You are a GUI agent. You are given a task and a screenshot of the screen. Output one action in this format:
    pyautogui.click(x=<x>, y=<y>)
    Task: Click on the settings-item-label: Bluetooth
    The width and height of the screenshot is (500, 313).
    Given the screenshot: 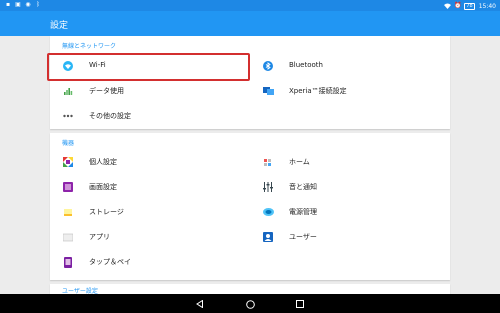 What is the action you would take?
    pyautogui.click(x=306, y=65)
    